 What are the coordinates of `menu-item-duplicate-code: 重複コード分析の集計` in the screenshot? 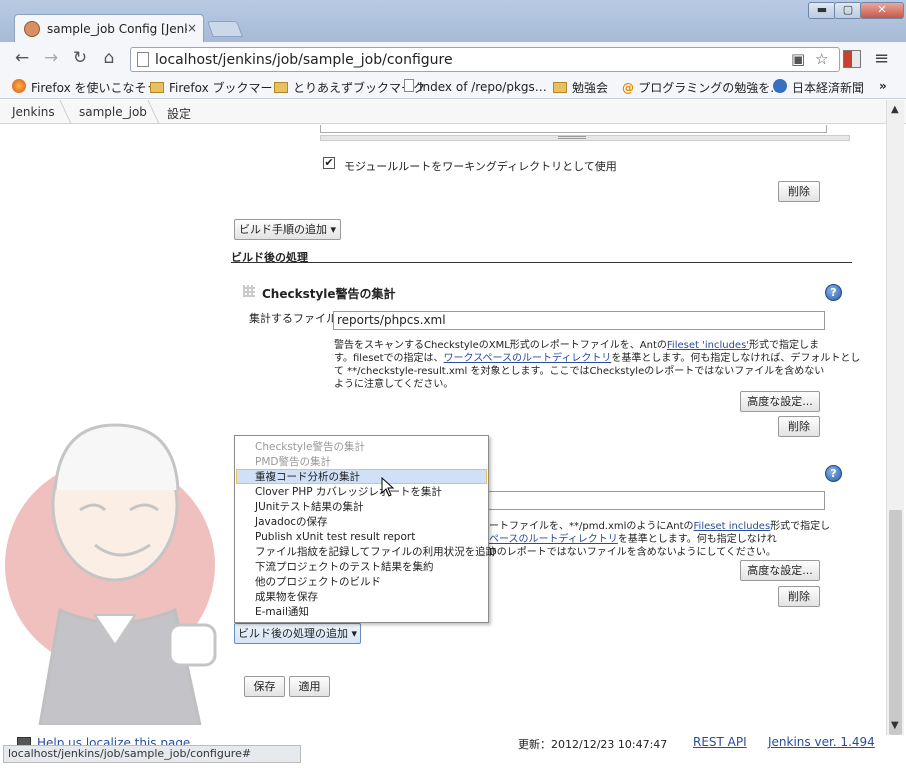 It's located at (361, 476).